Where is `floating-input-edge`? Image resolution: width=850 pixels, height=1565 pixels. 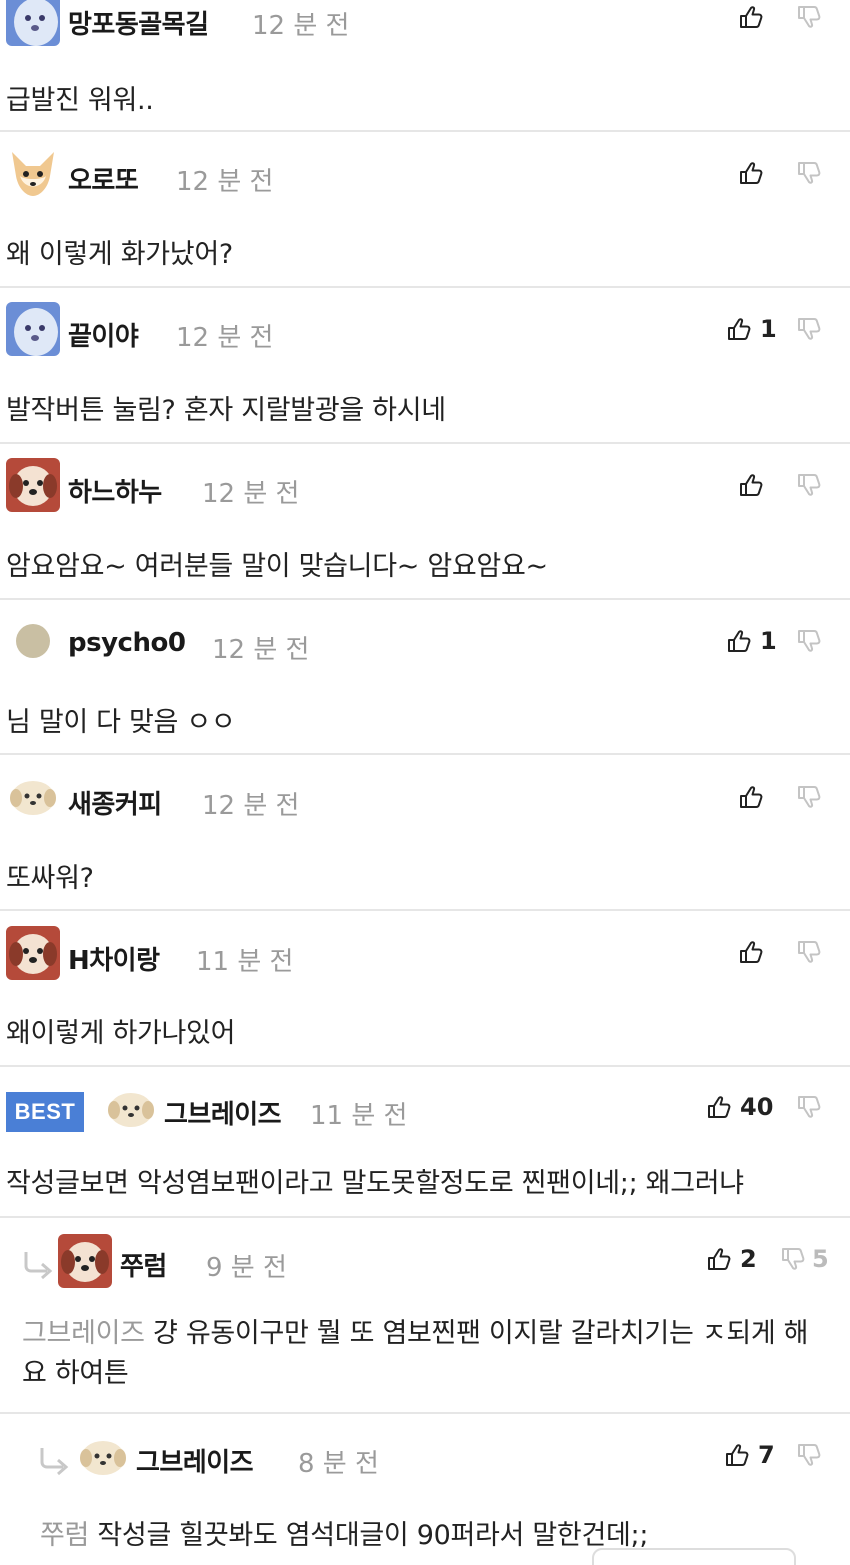 floating-input-edge is located at coordinates (694, 1556).